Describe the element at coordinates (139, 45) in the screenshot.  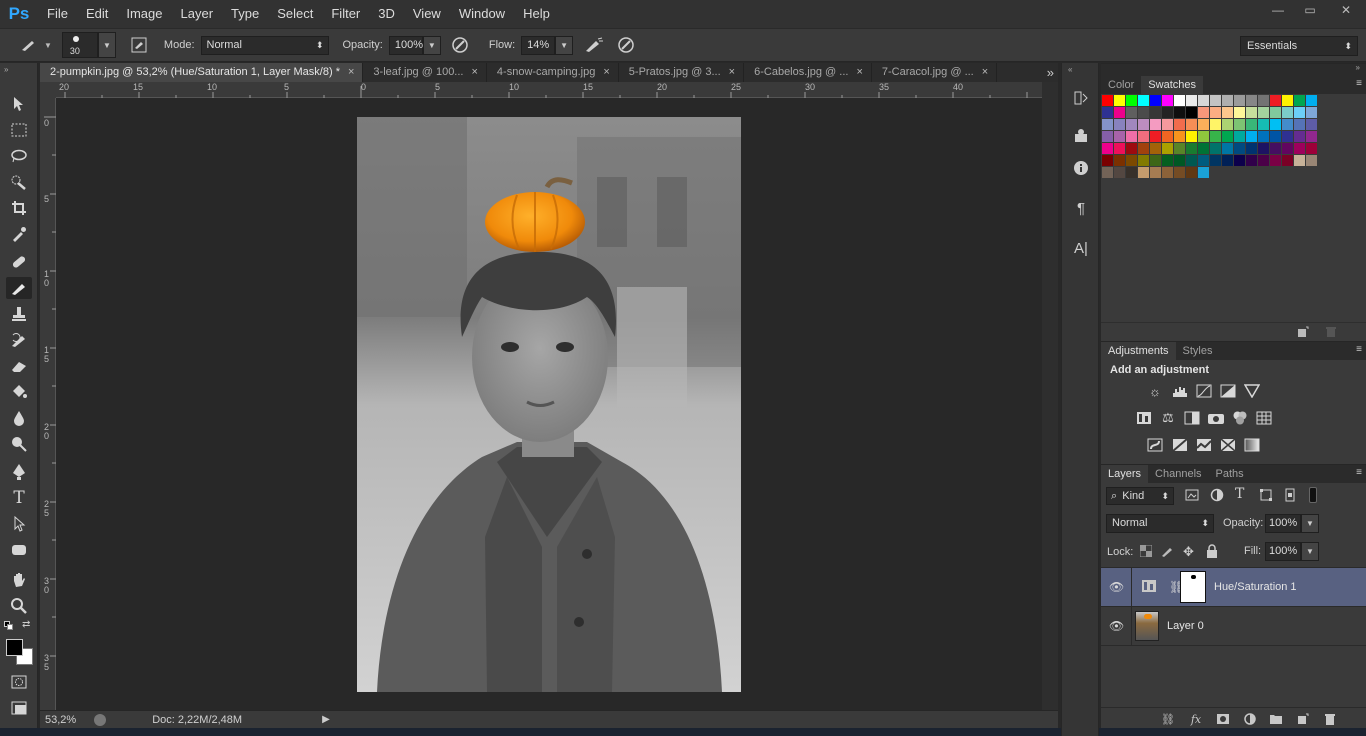
I see `brush-panel-icon` at that location.